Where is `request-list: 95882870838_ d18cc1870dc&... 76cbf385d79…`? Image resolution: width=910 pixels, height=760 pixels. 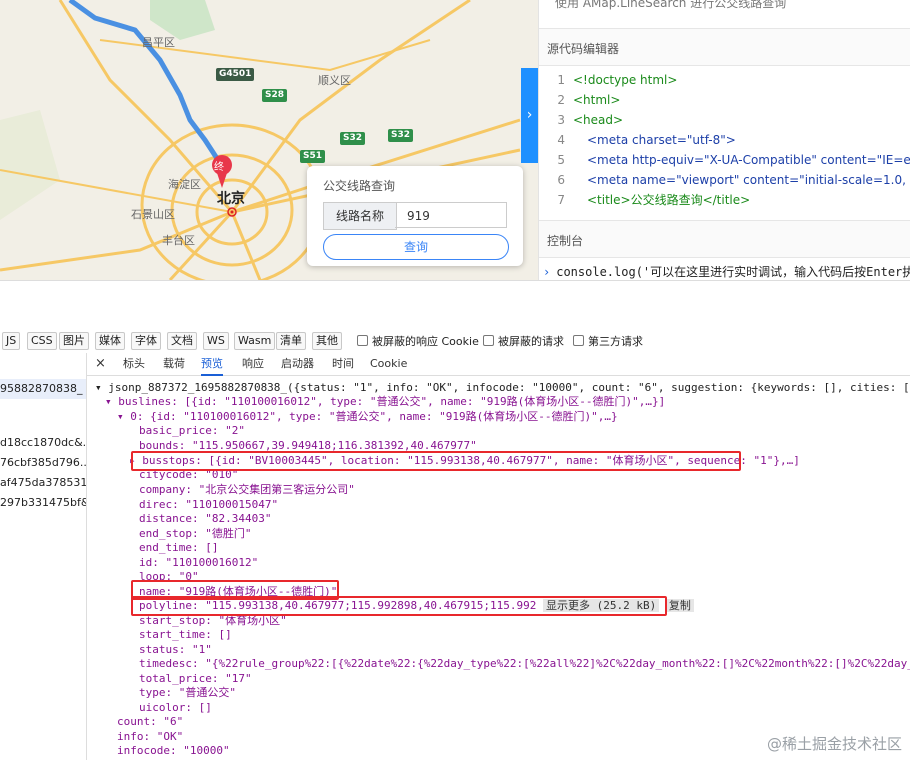
request-list: 95882870838_ d18cc1870dc&... 76cbf385d79… is located at coordinates (43, 556).